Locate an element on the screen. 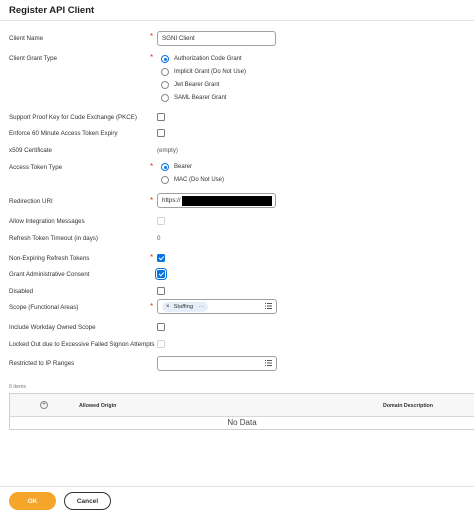 This screenshot has height=518, width=474. non-expiring-refresh-label: Non-Expiring Refresh Tokens is located at coordinates (49, 258).